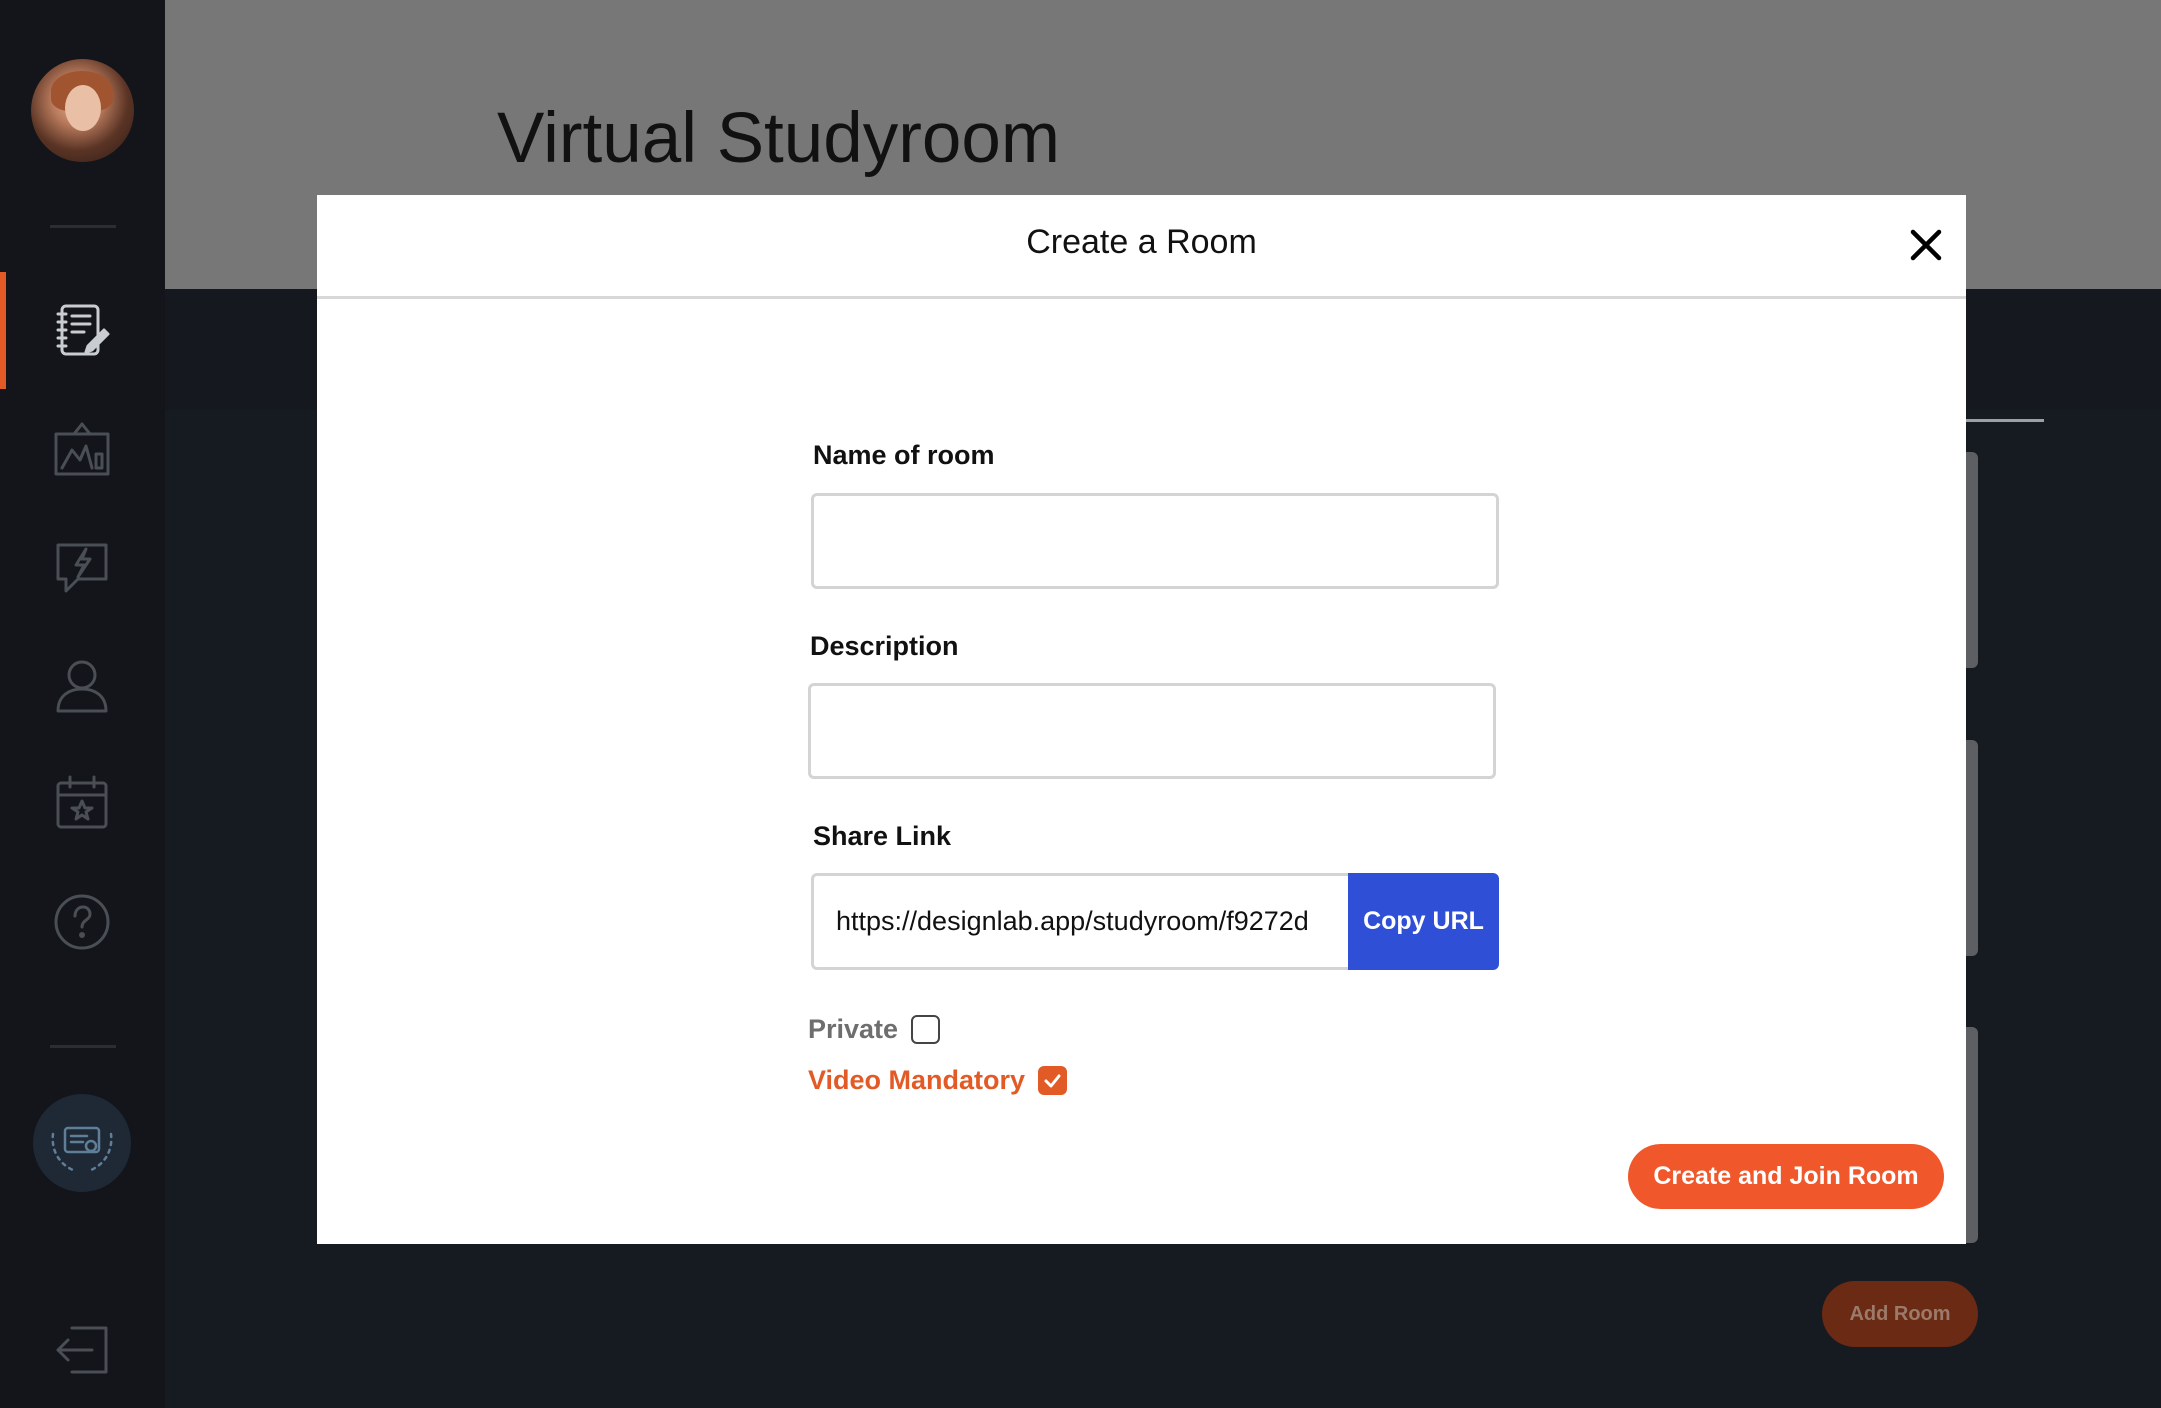  What do you see at coordinates (1786, 1176) in the screenshot?
I see `create-and-join-room-button: Create and Join Room` at bounding box center [1786, 1176].